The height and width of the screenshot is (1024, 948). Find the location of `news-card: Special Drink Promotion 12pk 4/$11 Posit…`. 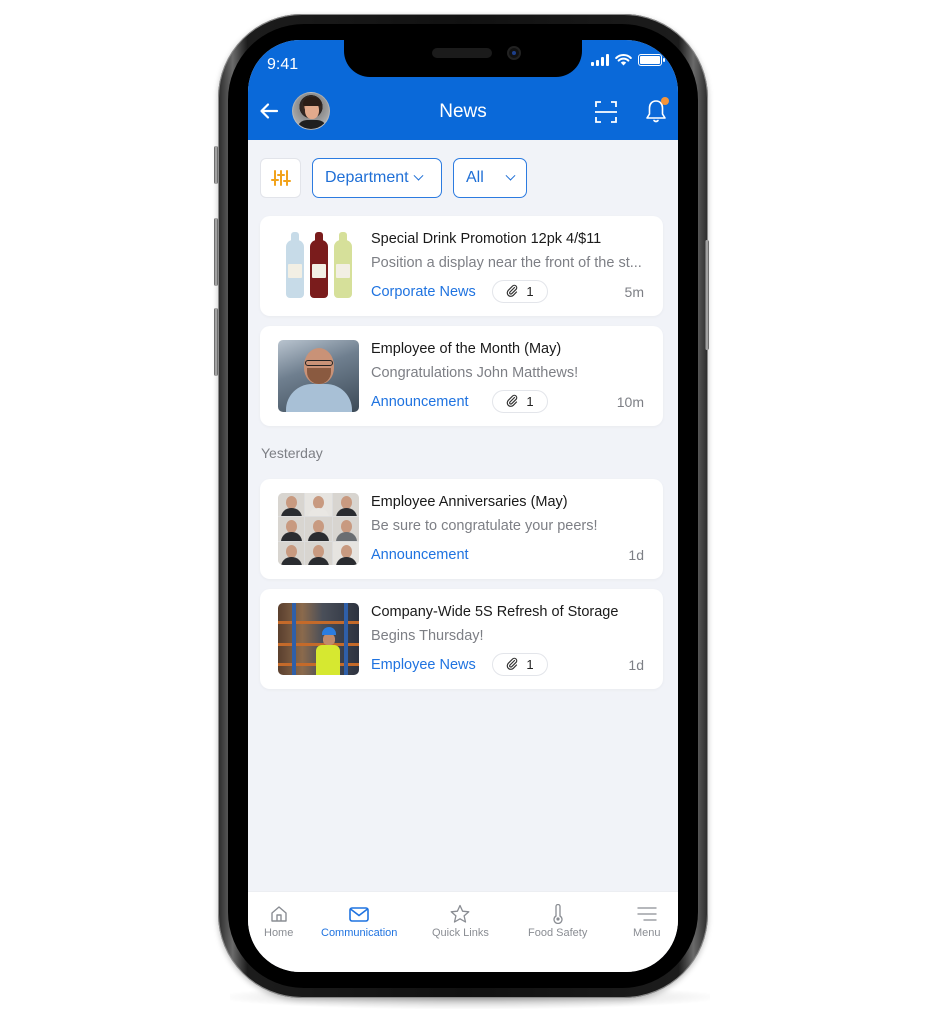

news-card: Special Drink Promotion 12pk 4/$11 Posit… is located at coordinates (461, 266).